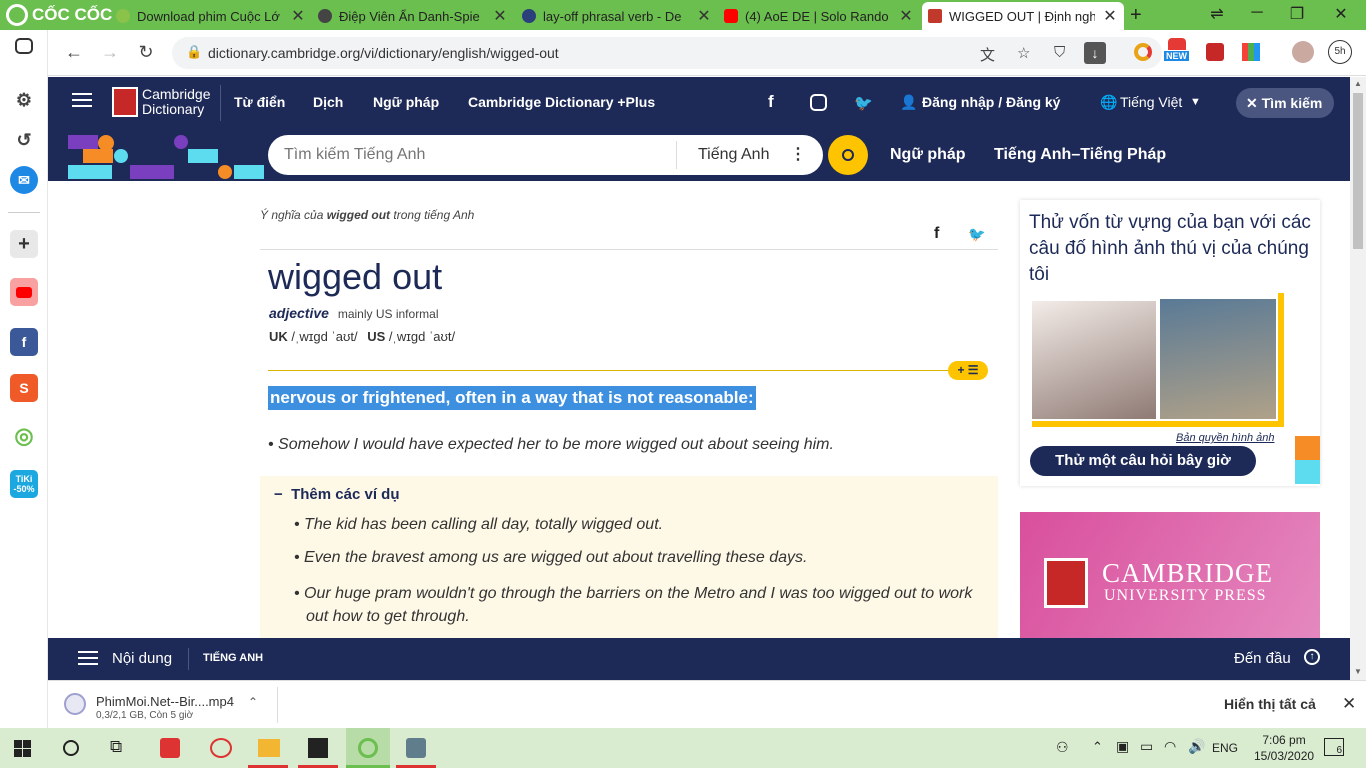  I want to click on battery-icon: ▭, so click(1146, 746).